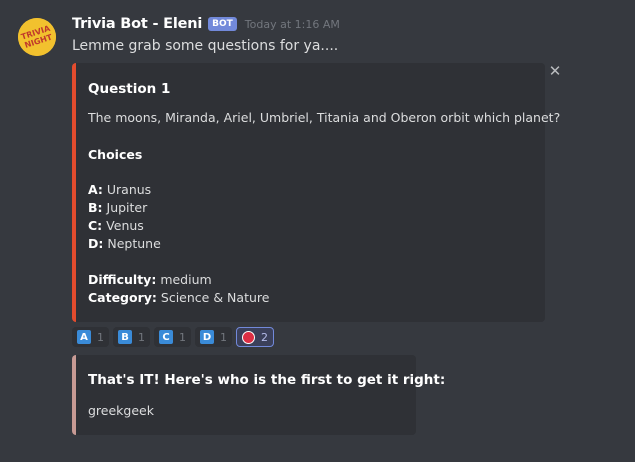 Image resolution: width=635 pixels, height=462 pixels. What do you see at coordinates (166, 337) in the screenshot?
I see `regional-indicator-c-icon: C` at bounding box center [166, 337].